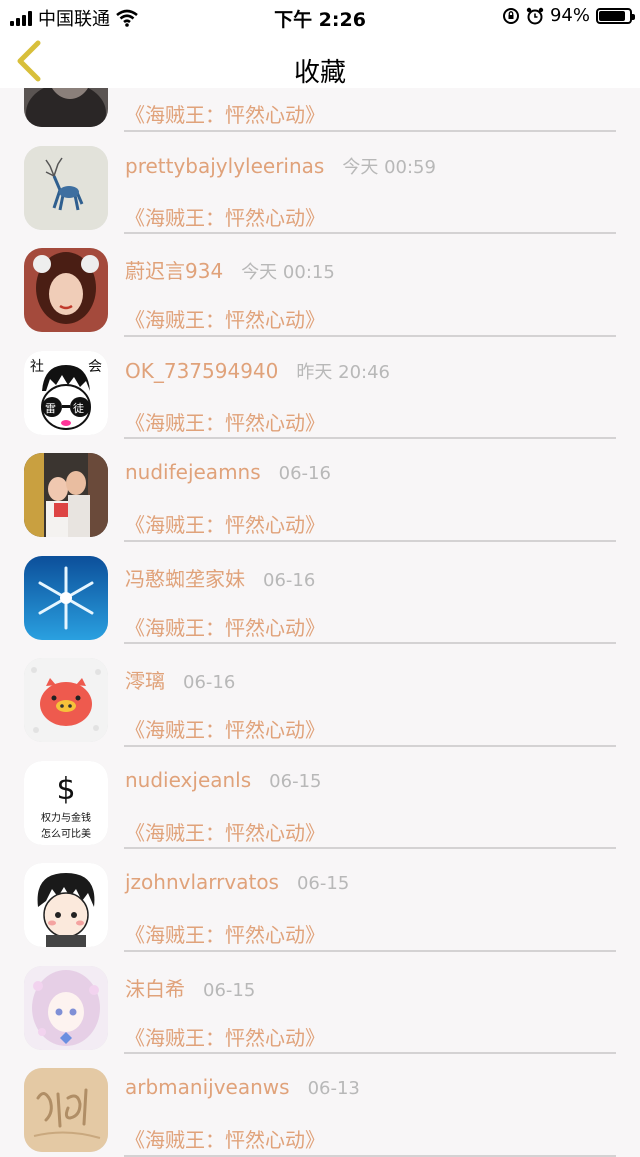 The height and width of the screenshot is (1157, 640). I want to click on timestamp: 昨天 20:46, so click(343, 372).